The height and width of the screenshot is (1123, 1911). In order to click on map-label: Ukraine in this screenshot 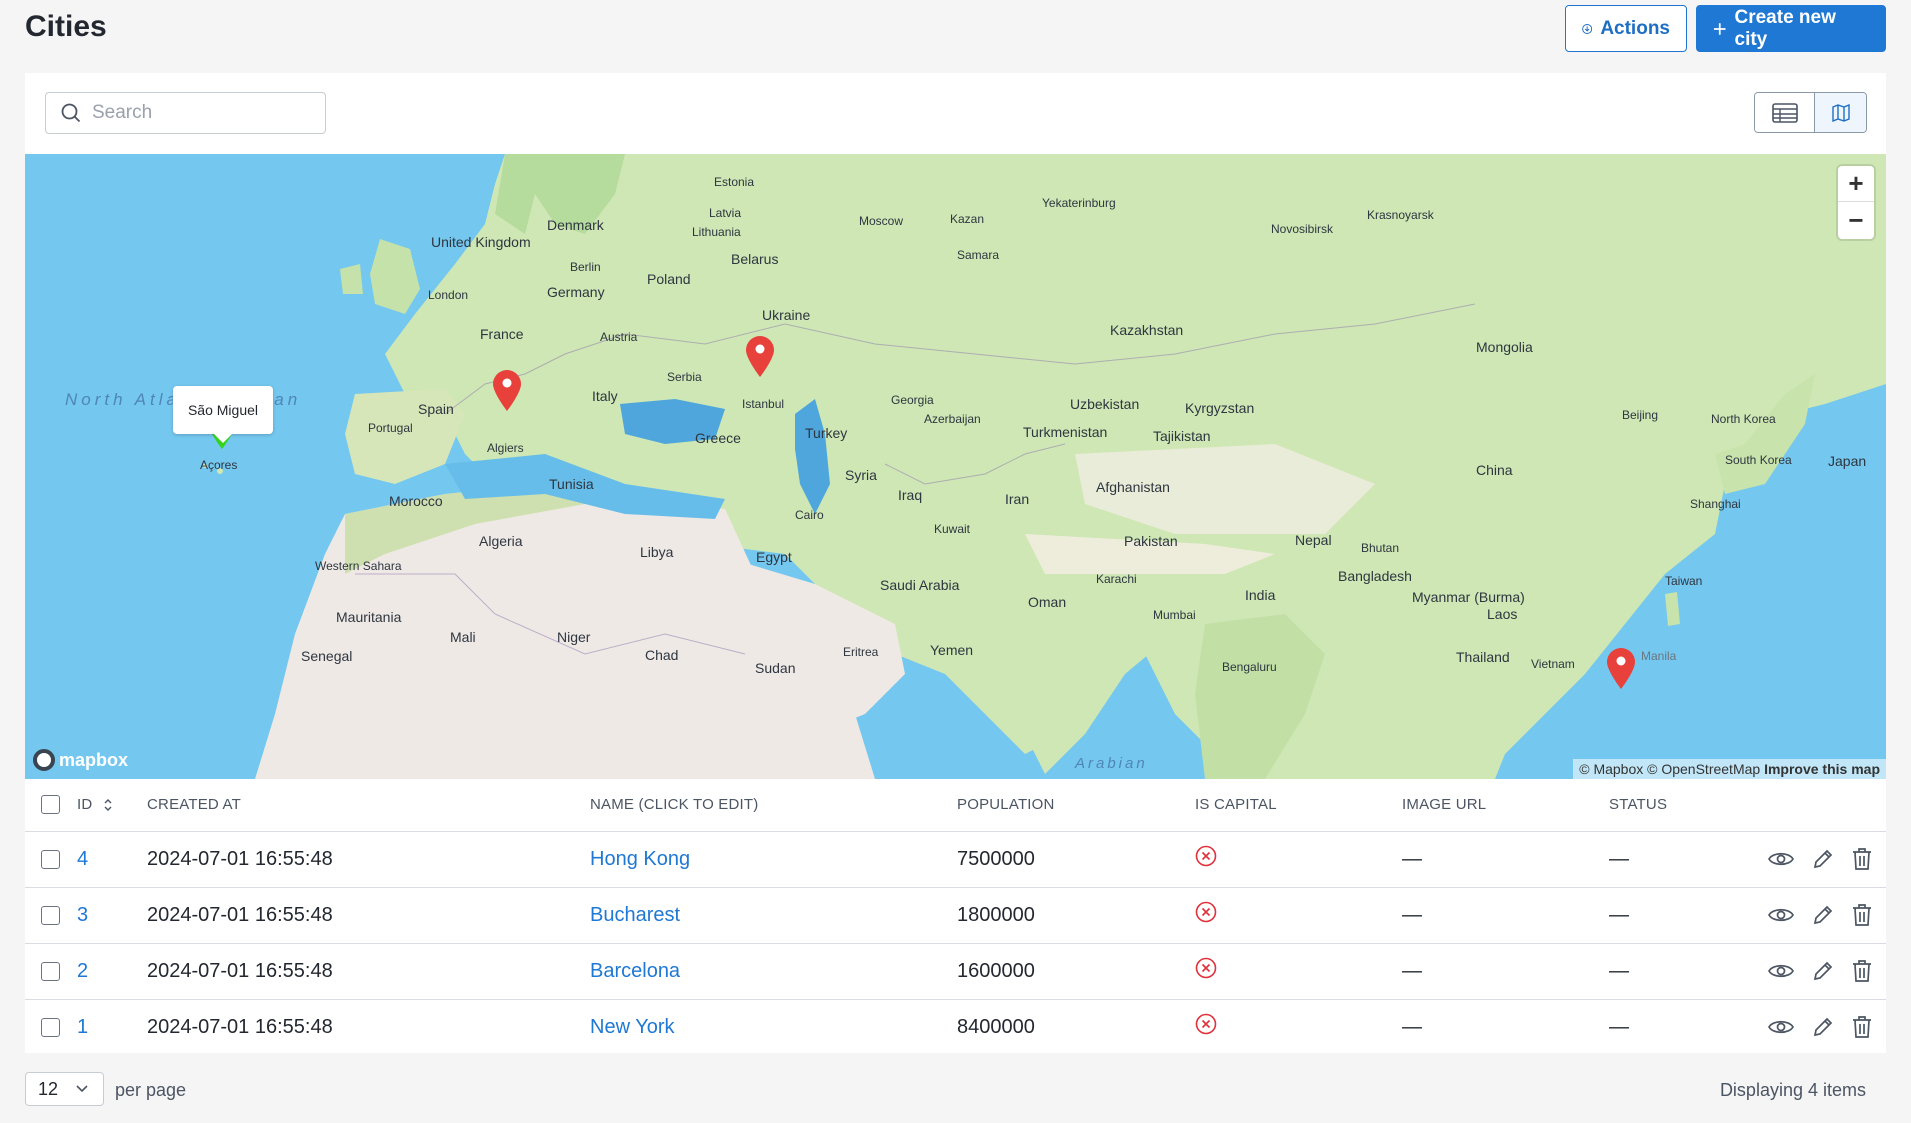, I will do `click(786, 315)`.